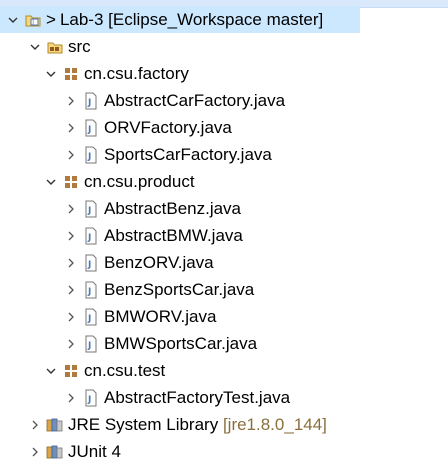 The height and width of the screenshot is (466, 448). Describe the element at coordinates (224, 73) in the screenshot. I see `tree-row-package: cn.csu.factory` at that location.